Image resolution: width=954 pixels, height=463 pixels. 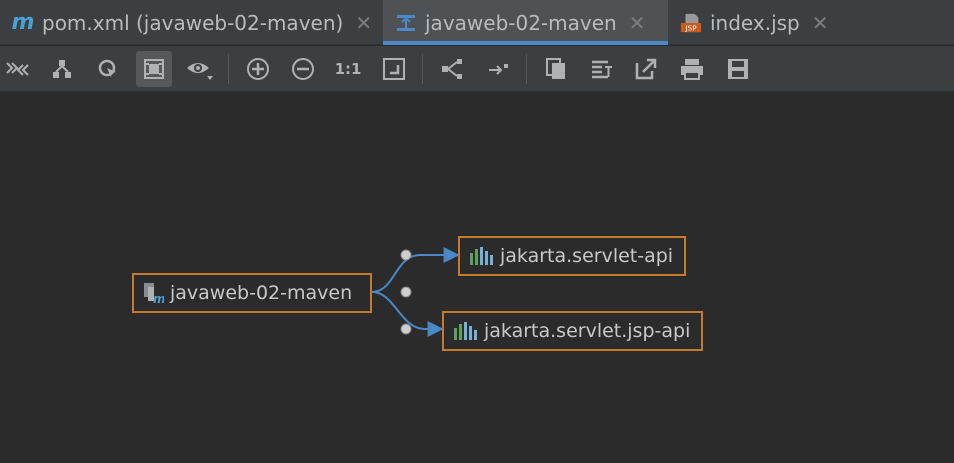 I want to click on hierarchy-icon, so click(x=62, y=69).